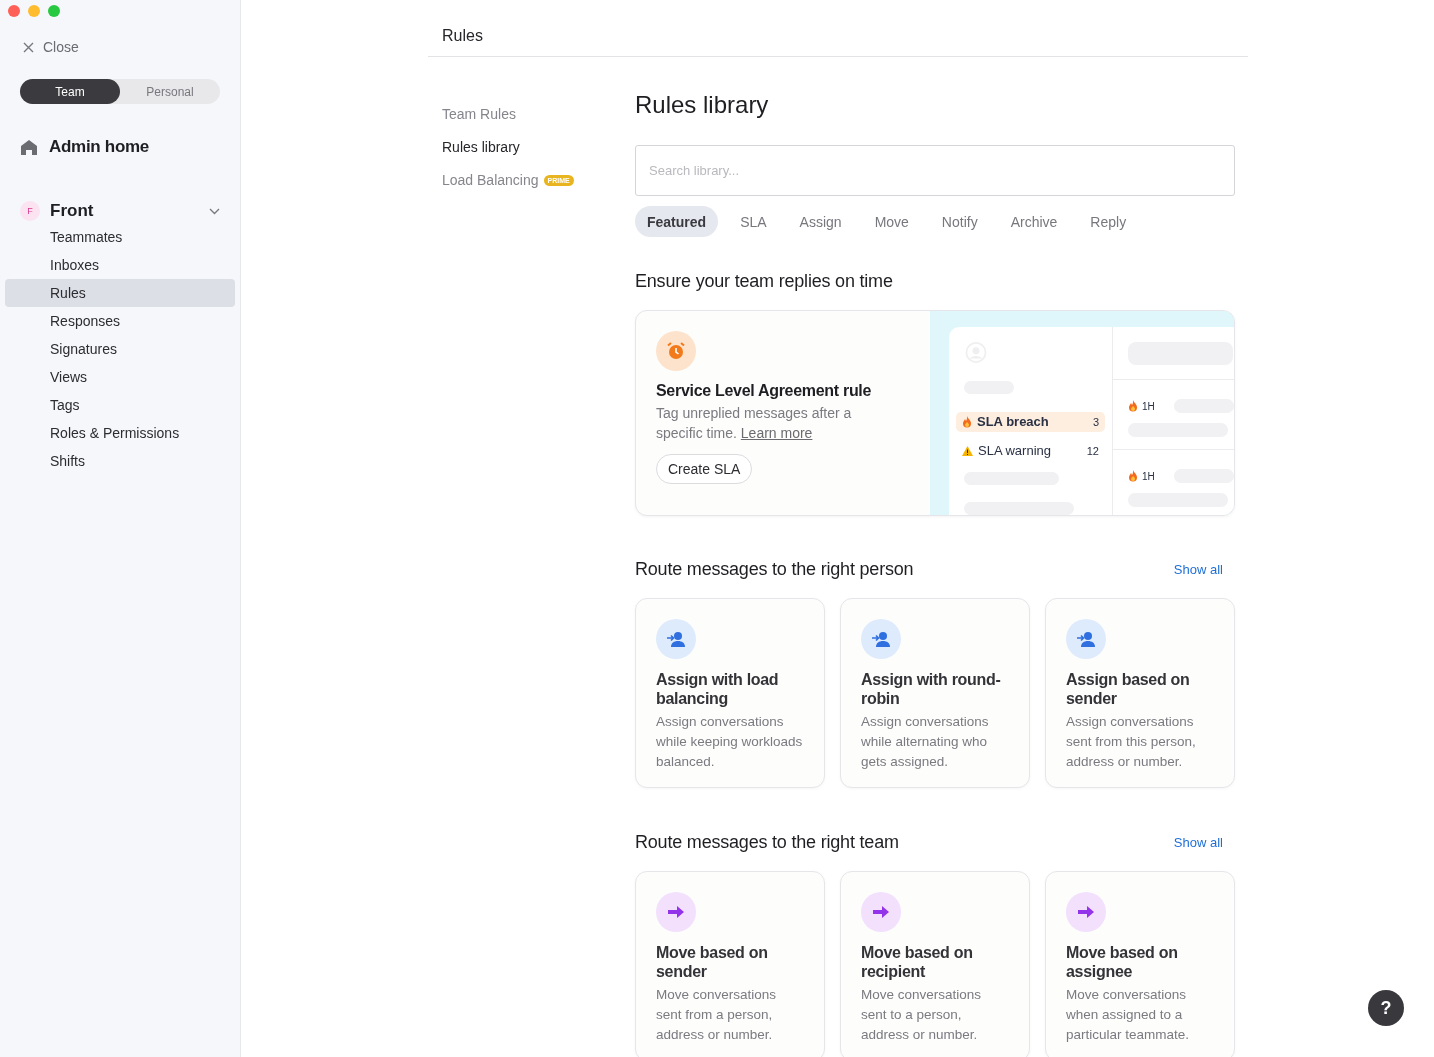 This screenshot has width=1434, height=1057. Describe the element at coordinates (120, 377) in the screenshot. I see `sidebar-item: Views` at that location.